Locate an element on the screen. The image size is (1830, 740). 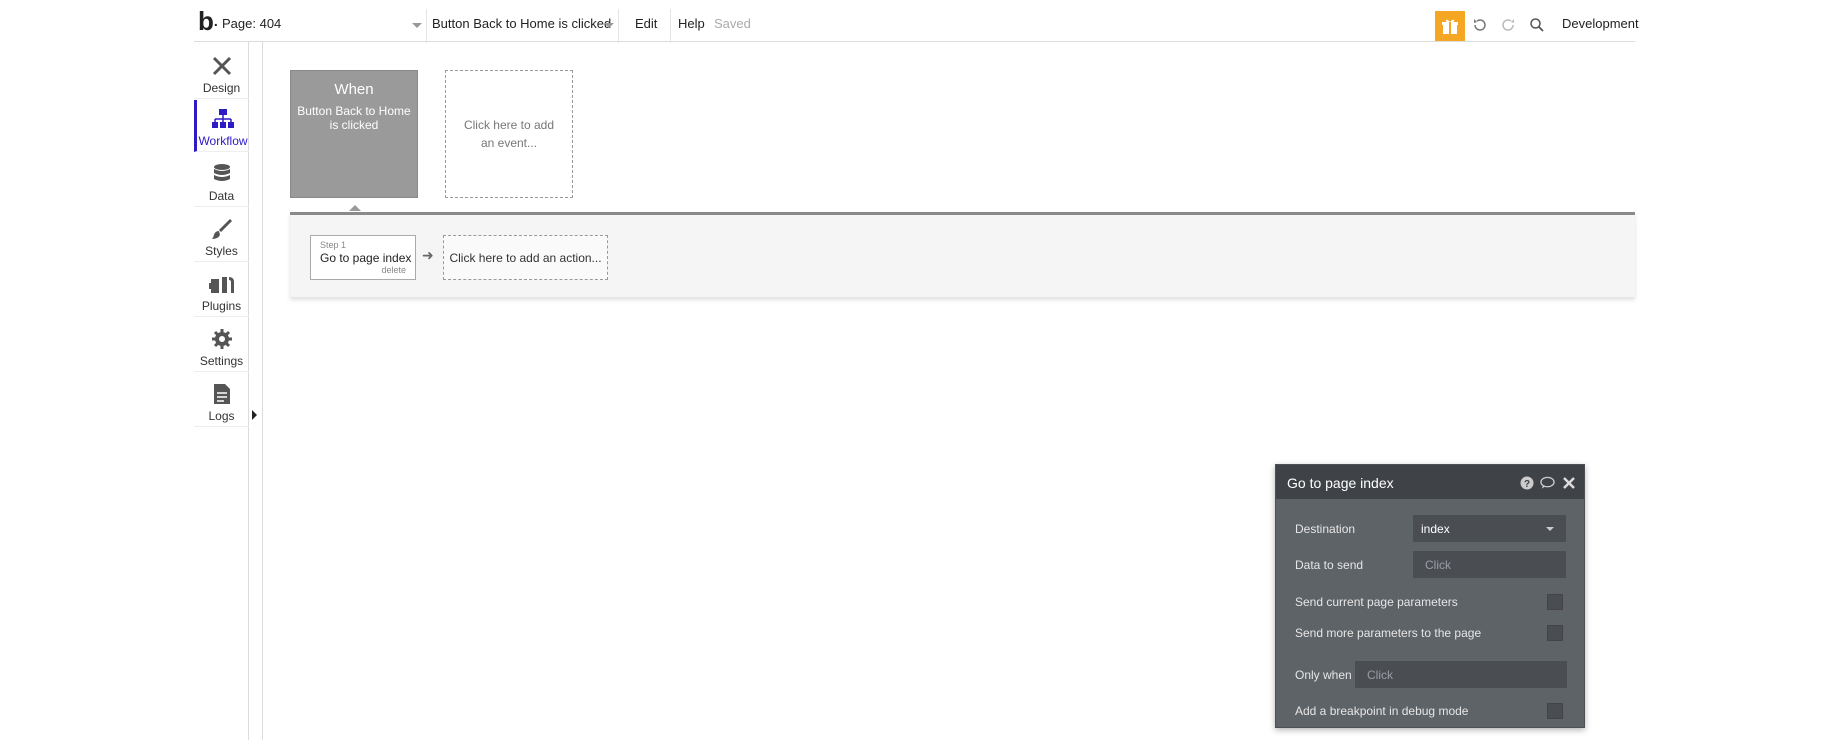
gift-icon is located at coordinates (1450, 26).